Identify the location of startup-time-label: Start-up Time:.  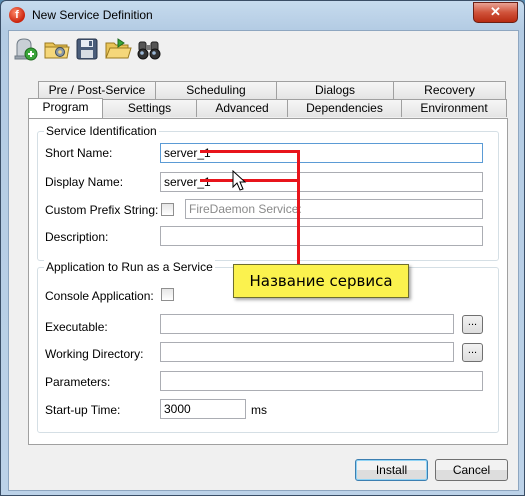
(83, 410).